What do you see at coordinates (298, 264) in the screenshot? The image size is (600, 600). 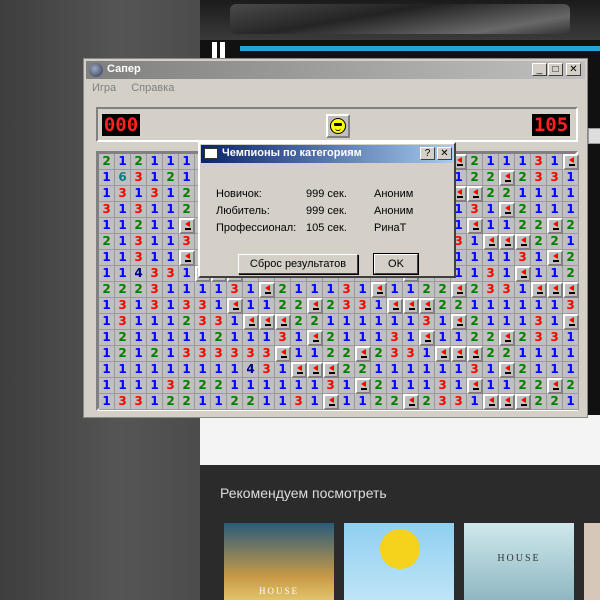 I see `reset-results-button: Сброс результатов` at bounding box center [298, 264].